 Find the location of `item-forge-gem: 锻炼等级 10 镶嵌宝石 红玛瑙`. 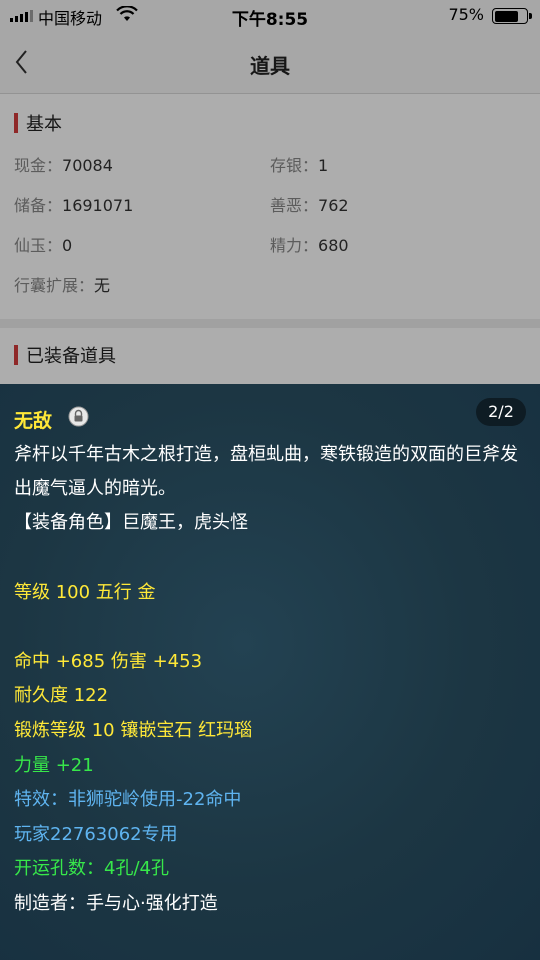

item-forge-gem: 锻炼等级 10 镶嵌宝石 红玛瑙 is located at coordinates (133, 730).